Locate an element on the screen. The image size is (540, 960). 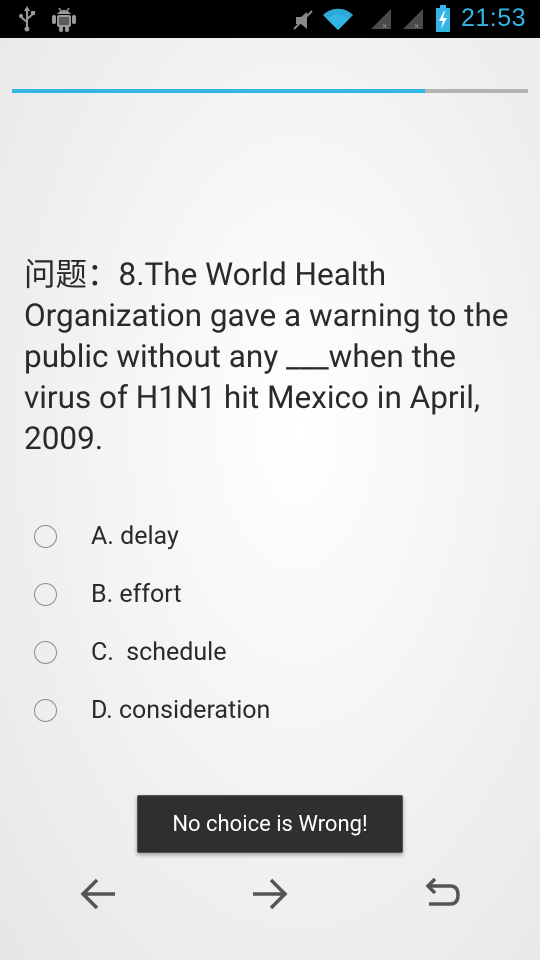
next-button is located at coordinates (270, 894).